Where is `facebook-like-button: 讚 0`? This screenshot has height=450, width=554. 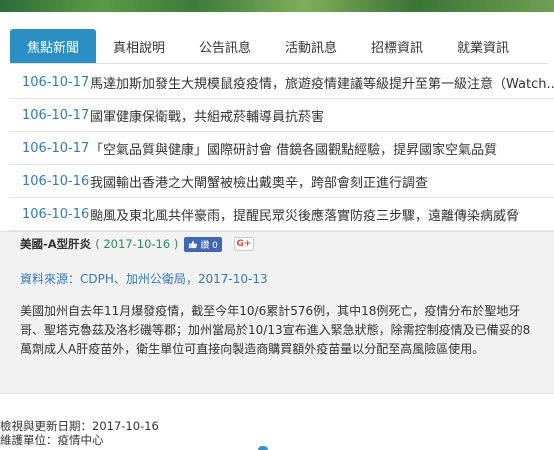
facebook-like-button: 讚 0 is located at coordinates (203, 244).